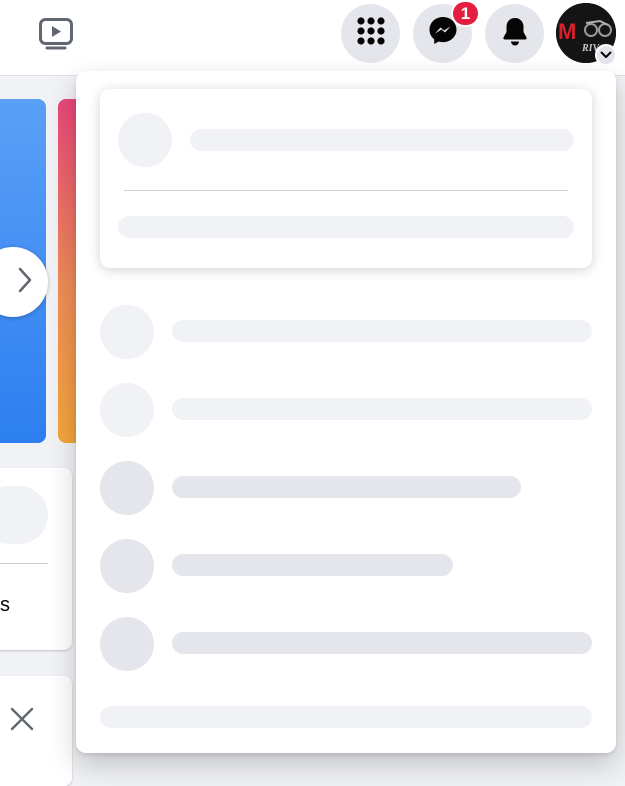  Describe the element at coordinates (346, 717) in the screenshot. I see `skeleton-footer-line` at that location.